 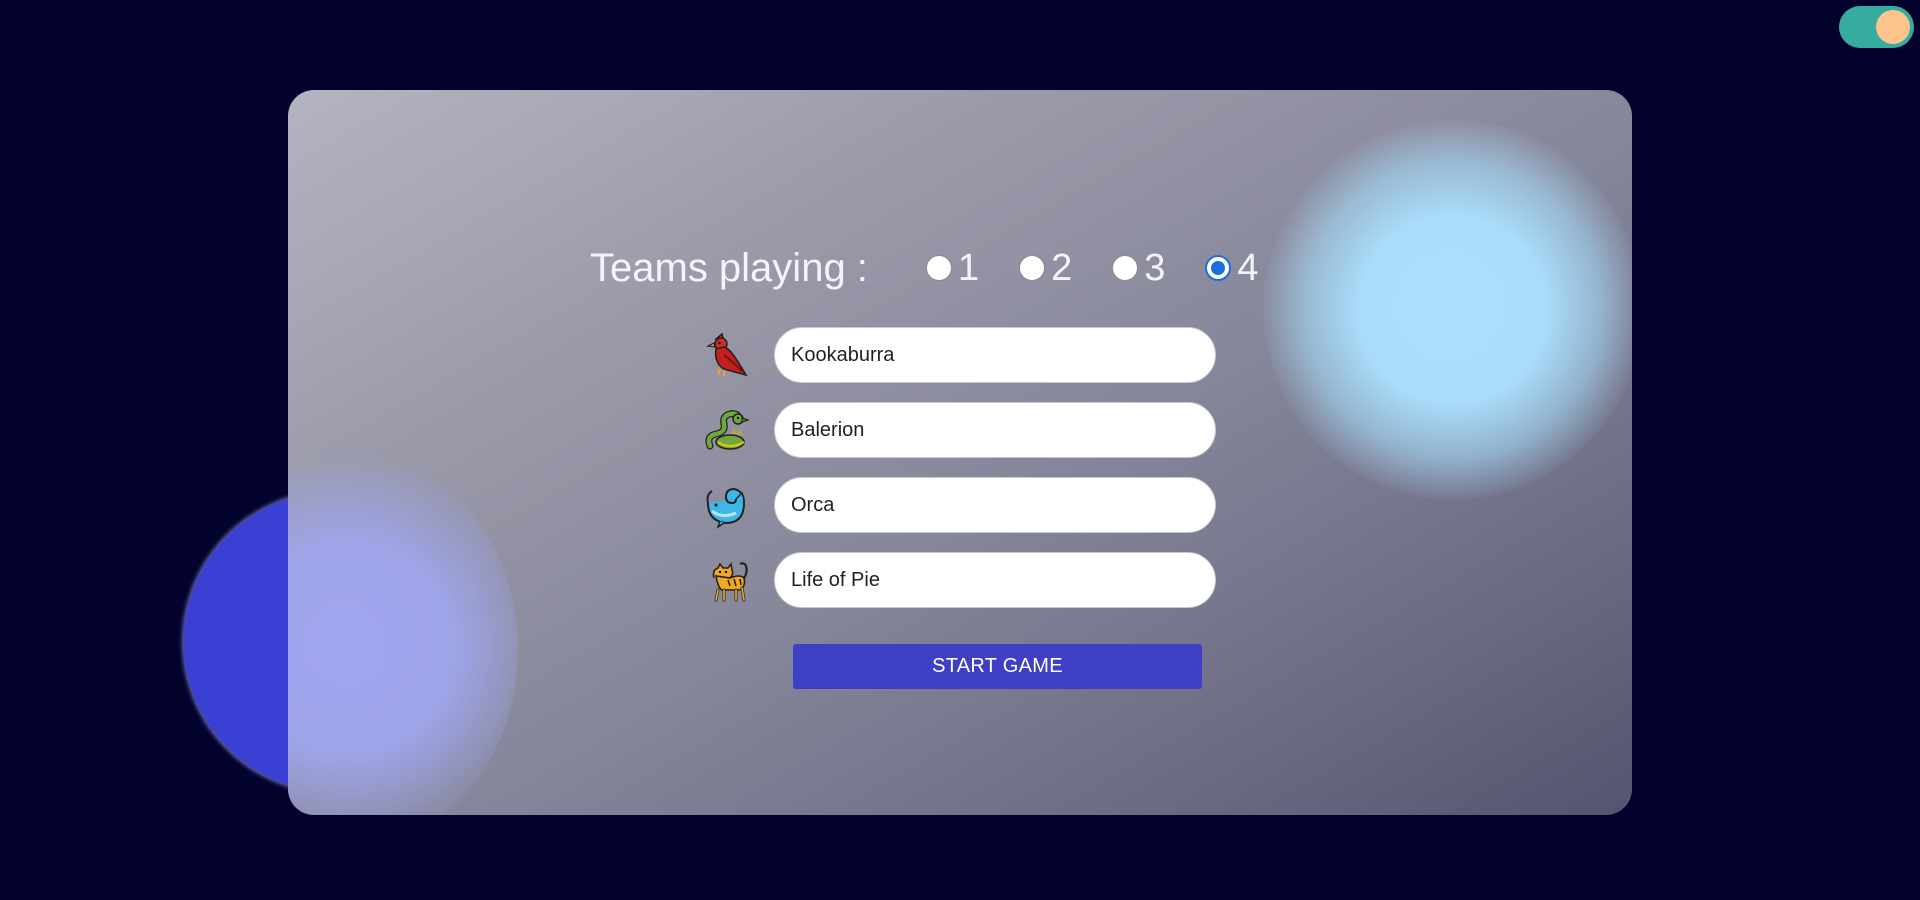 What do you see at coordinates (1447, 310) in the screenshot?
I see `glow-blue-decoration` at bounding box center [1447, 310].